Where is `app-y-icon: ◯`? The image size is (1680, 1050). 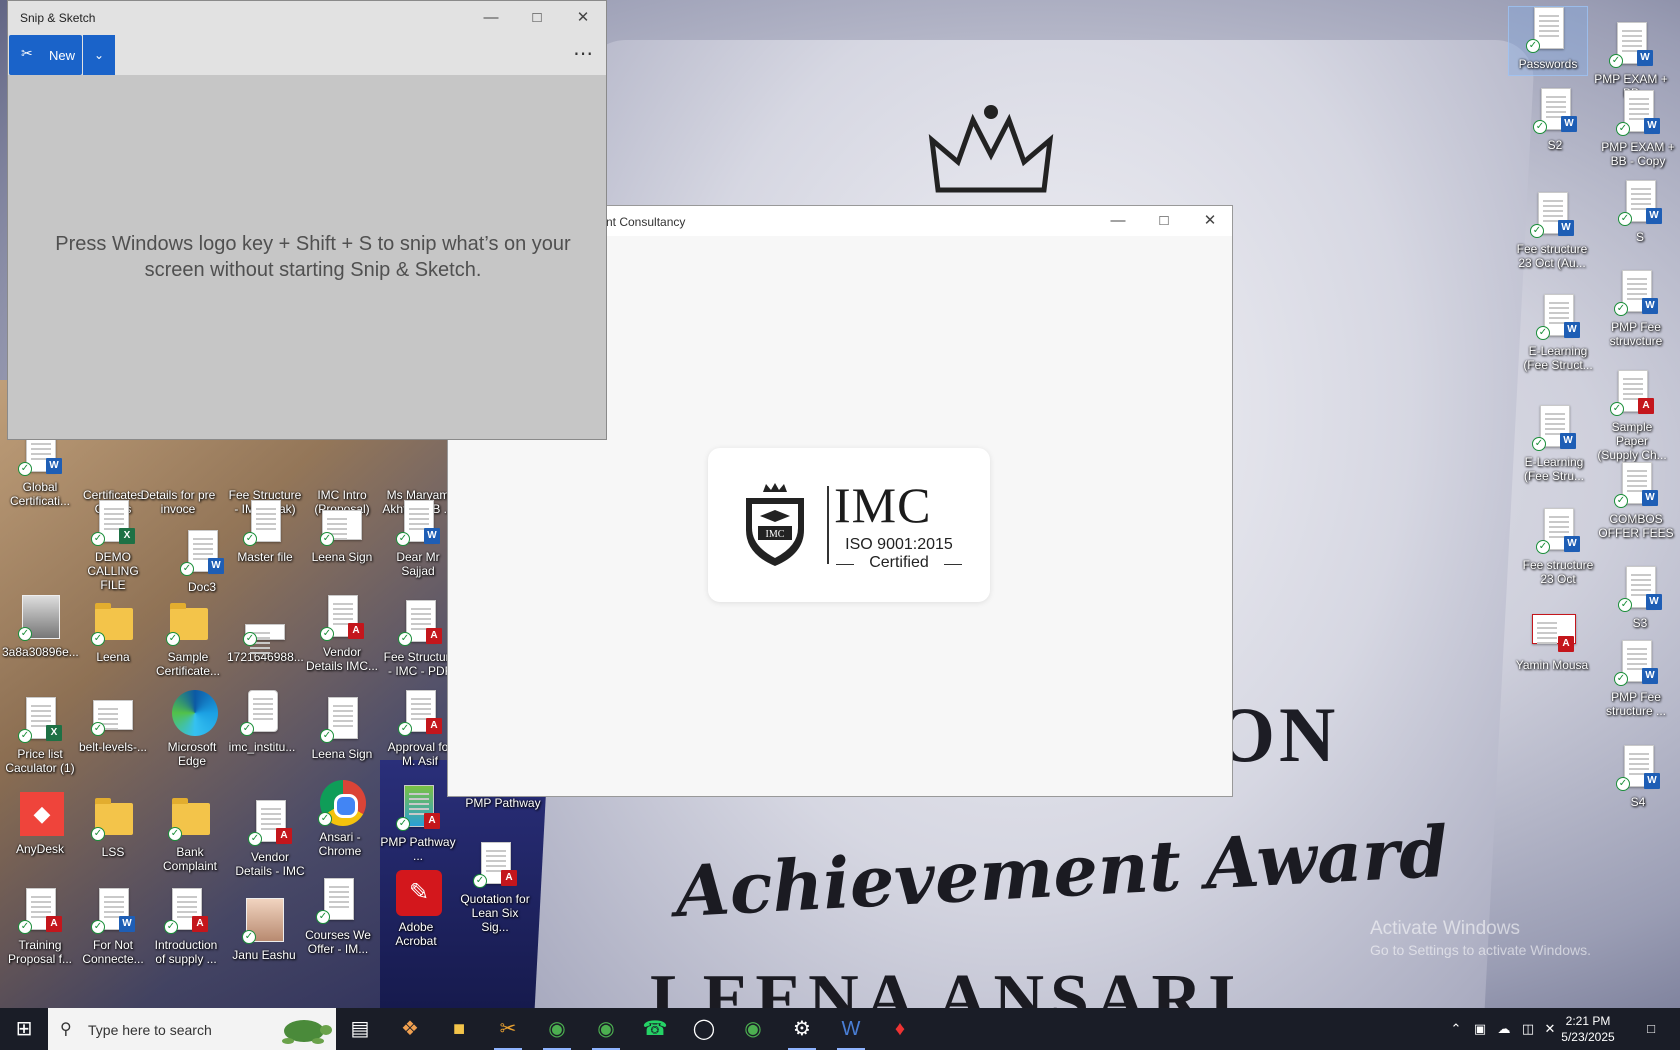
app-y-icon: ◯ is located at coordinates (704, 1029).